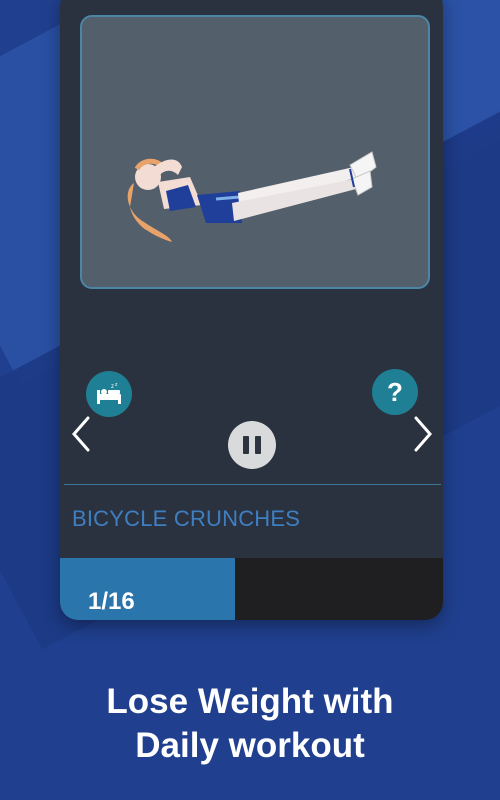  I want to click on chevron-right-icon, so click(423, 434).